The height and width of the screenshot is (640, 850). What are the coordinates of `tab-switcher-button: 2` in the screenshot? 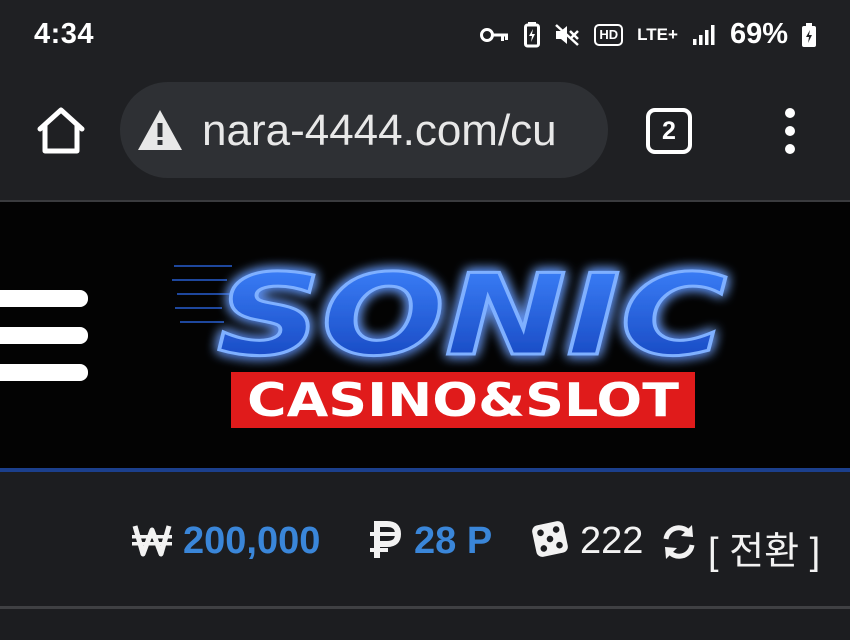 It's located at (669, 131).